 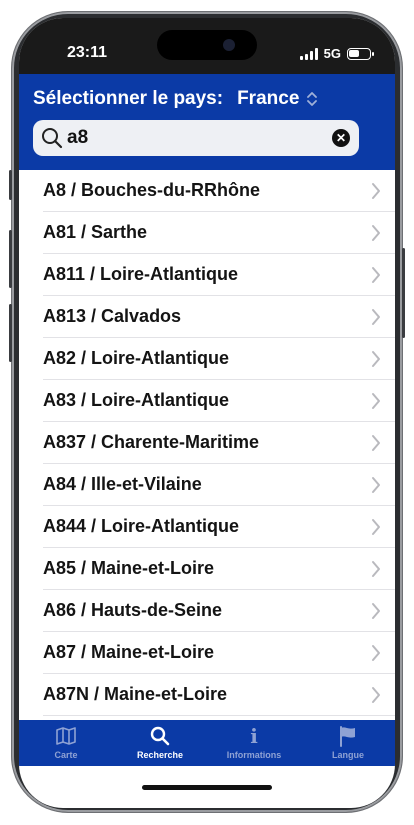 I want to click on header: Sélectionner le pays: France ✕, so click(x=207, y=122).